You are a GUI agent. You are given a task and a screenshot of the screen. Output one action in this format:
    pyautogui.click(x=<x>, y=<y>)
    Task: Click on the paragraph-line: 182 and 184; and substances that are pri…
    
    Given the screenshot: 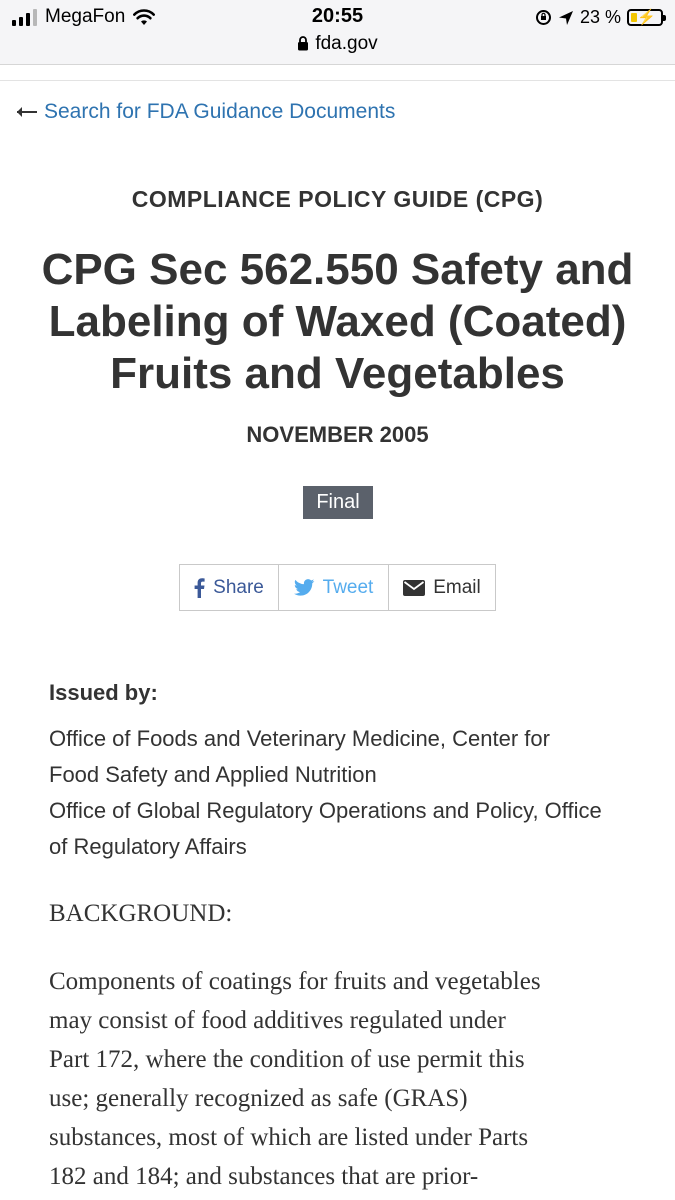 What is the action you would take?
    pyautogui.click(x=264, y=1176)
    